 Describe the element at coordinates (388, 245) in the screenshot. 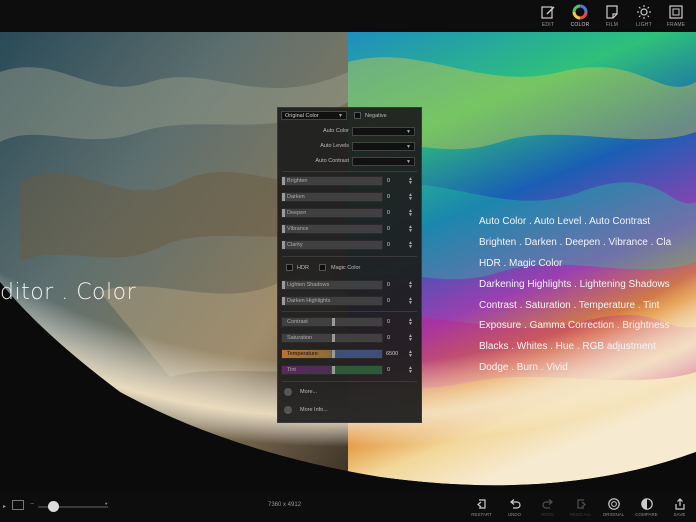

I see `clarity-value: 0` at that location.